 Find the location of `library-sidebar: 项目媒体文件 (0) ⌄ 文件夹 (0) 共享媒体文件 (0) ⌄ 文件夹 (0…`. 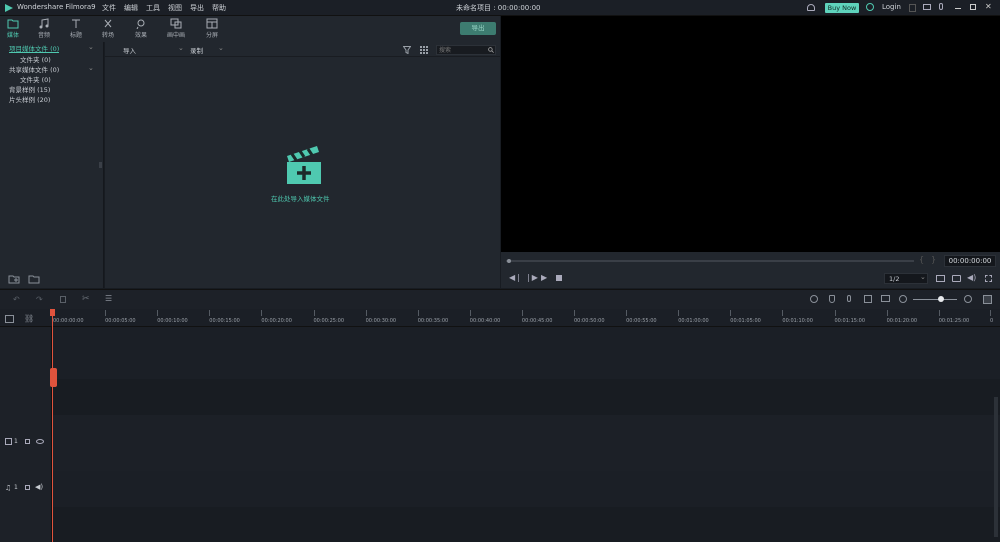

library-sidebar: 项目媒体文件 (0) ⌄ 文件夹 (0) 共享媒体文件 (0) ⌄ 文件夹 (0… is located at coordinates (52, 165).